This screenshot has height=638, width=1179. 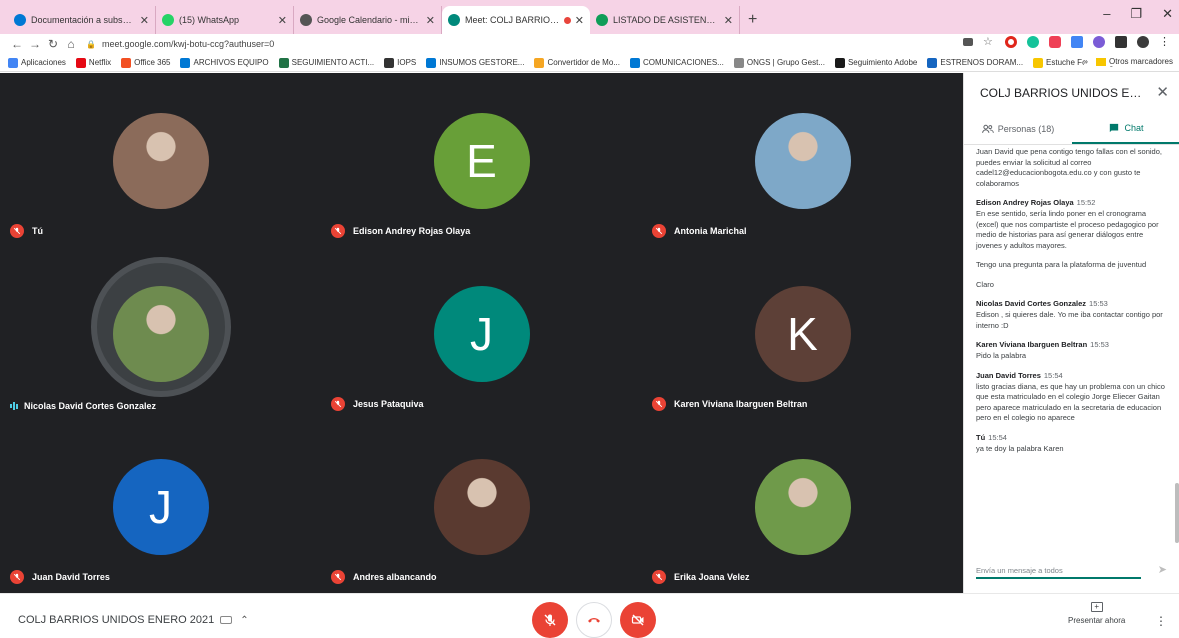 What do you see at coordinates (1096, 613) in the screenshot?
I see `present-now-button: + Presentar ahora` at bounding box center [1096, 613].